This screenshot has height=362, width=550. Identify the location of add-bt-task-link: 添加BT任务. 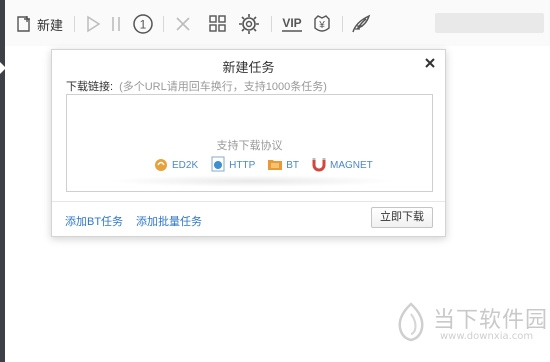
(94, 221).